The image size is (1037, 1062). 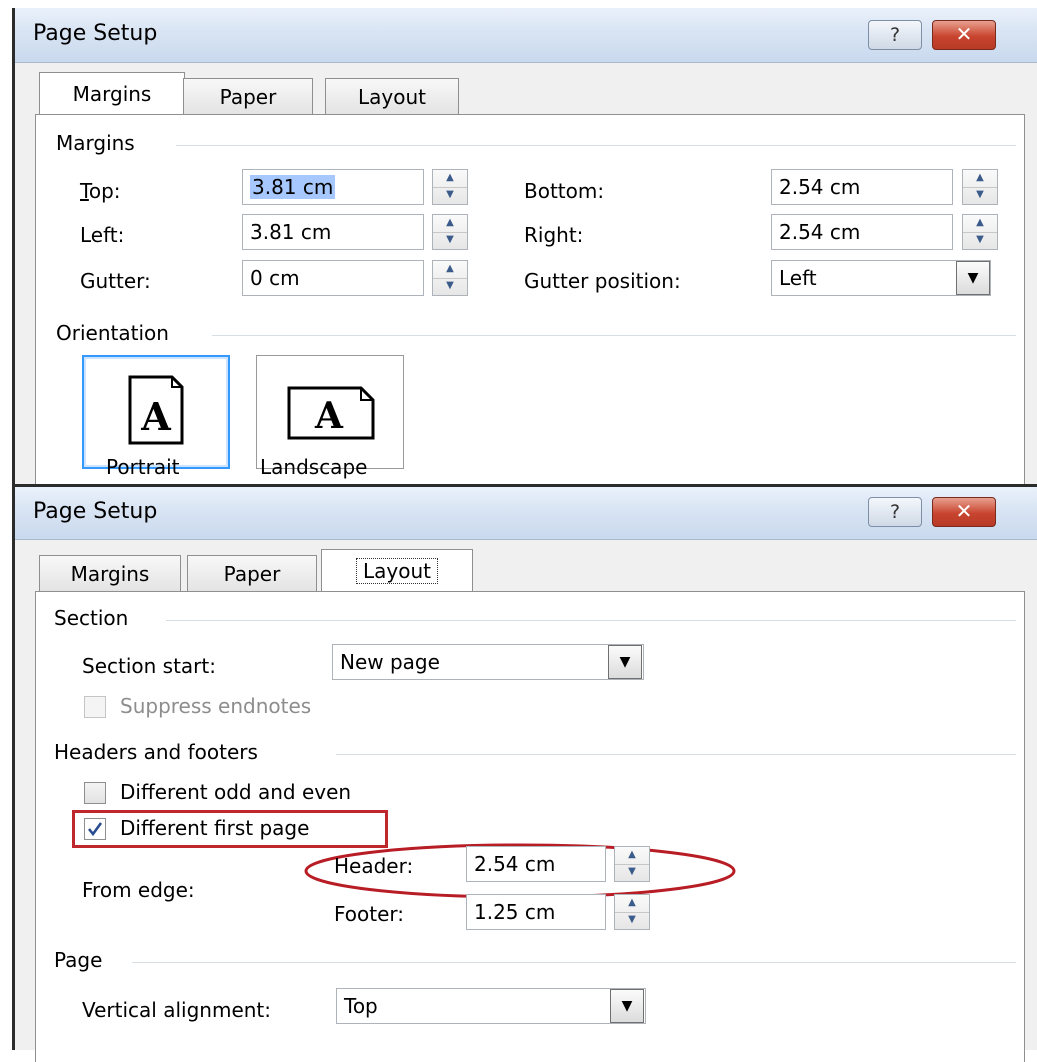 What do you see at coordinates (369, 914) in the screenshot?
I see `footer-label: Footer:` at bounding box center [369, 914].